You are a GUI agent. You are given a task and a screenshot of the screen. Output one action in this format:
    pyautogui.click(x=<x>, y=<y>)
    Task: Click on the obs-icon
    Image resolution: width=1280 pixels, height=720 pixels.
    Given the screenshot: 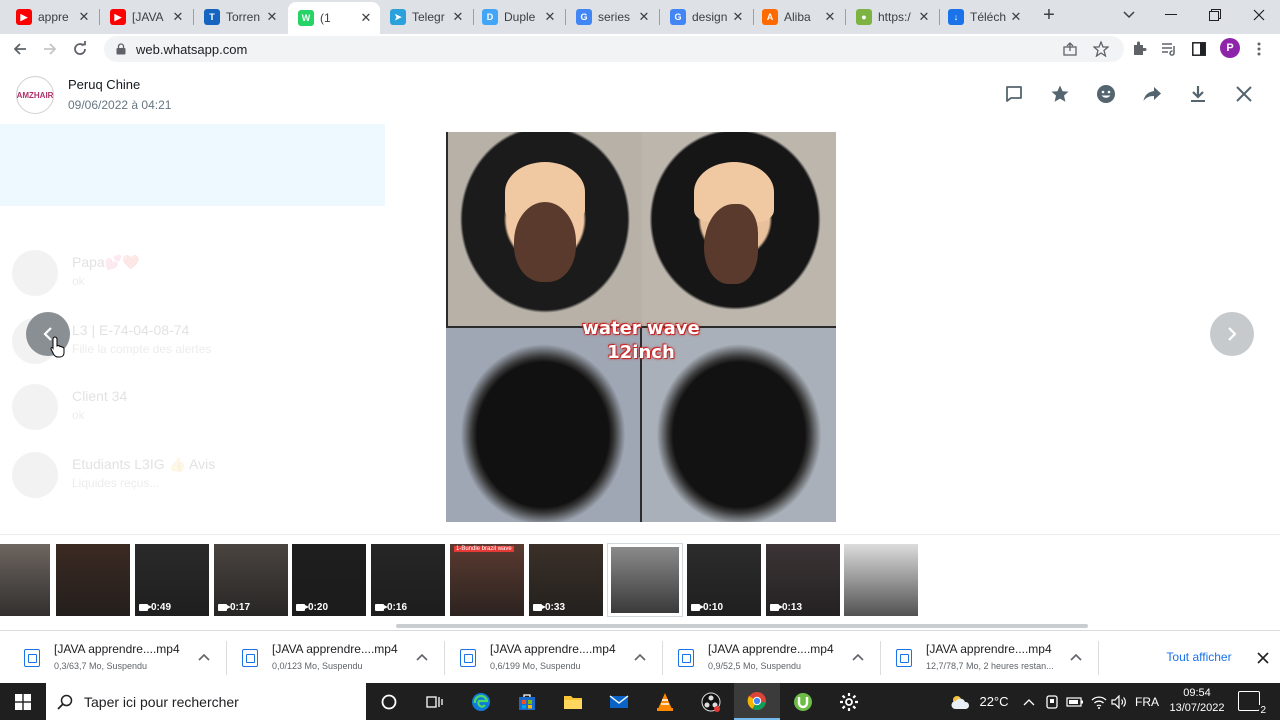 What is the action you would take?
    pyautogui.click(x=711, y=701)
    